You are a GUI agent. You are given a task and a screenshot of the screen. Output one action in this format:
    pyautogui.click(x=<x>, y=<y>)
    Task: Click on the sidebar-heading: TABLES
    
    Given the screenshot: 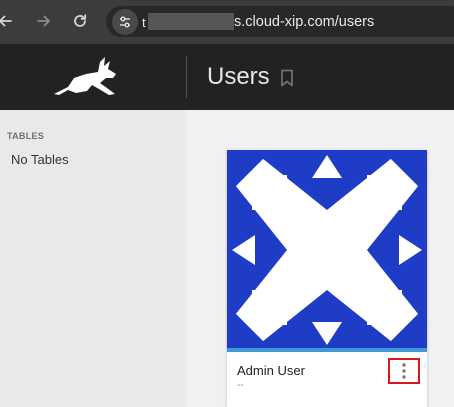 What is the action you would take?
    pyautogui.click(x=26, y=136)
    